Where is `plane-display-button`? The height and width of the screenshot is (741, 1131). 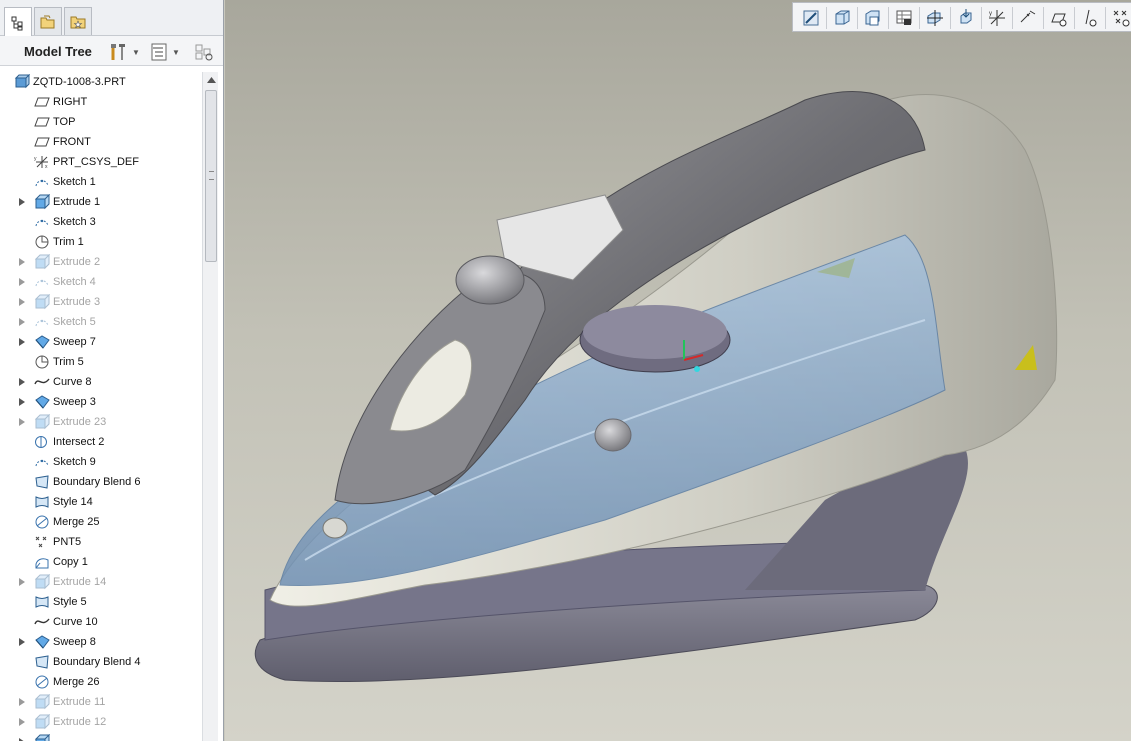
plane-display-button is located at coordinates (1028, 18).